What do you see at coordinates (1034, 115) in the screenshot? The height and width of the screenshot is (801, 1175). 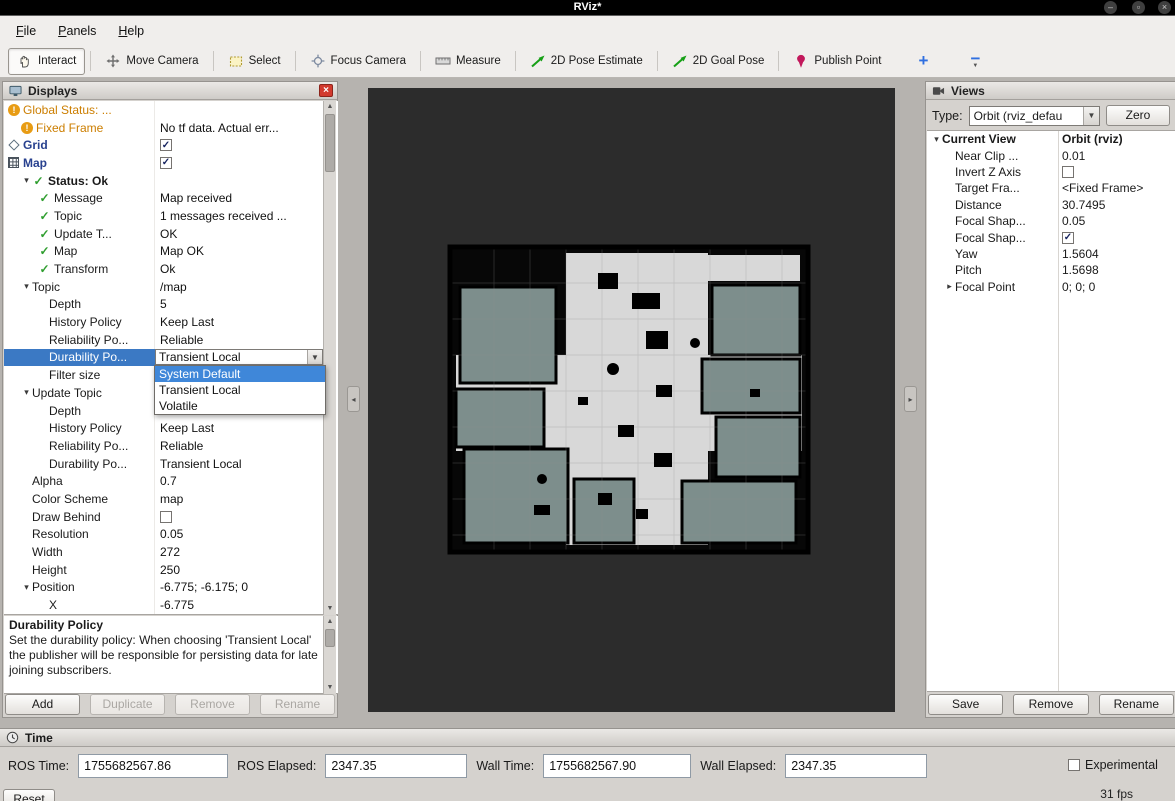 I see `view-type-combo: Orbit (rviz_defau ▼` at bounding box center [1034, 115].